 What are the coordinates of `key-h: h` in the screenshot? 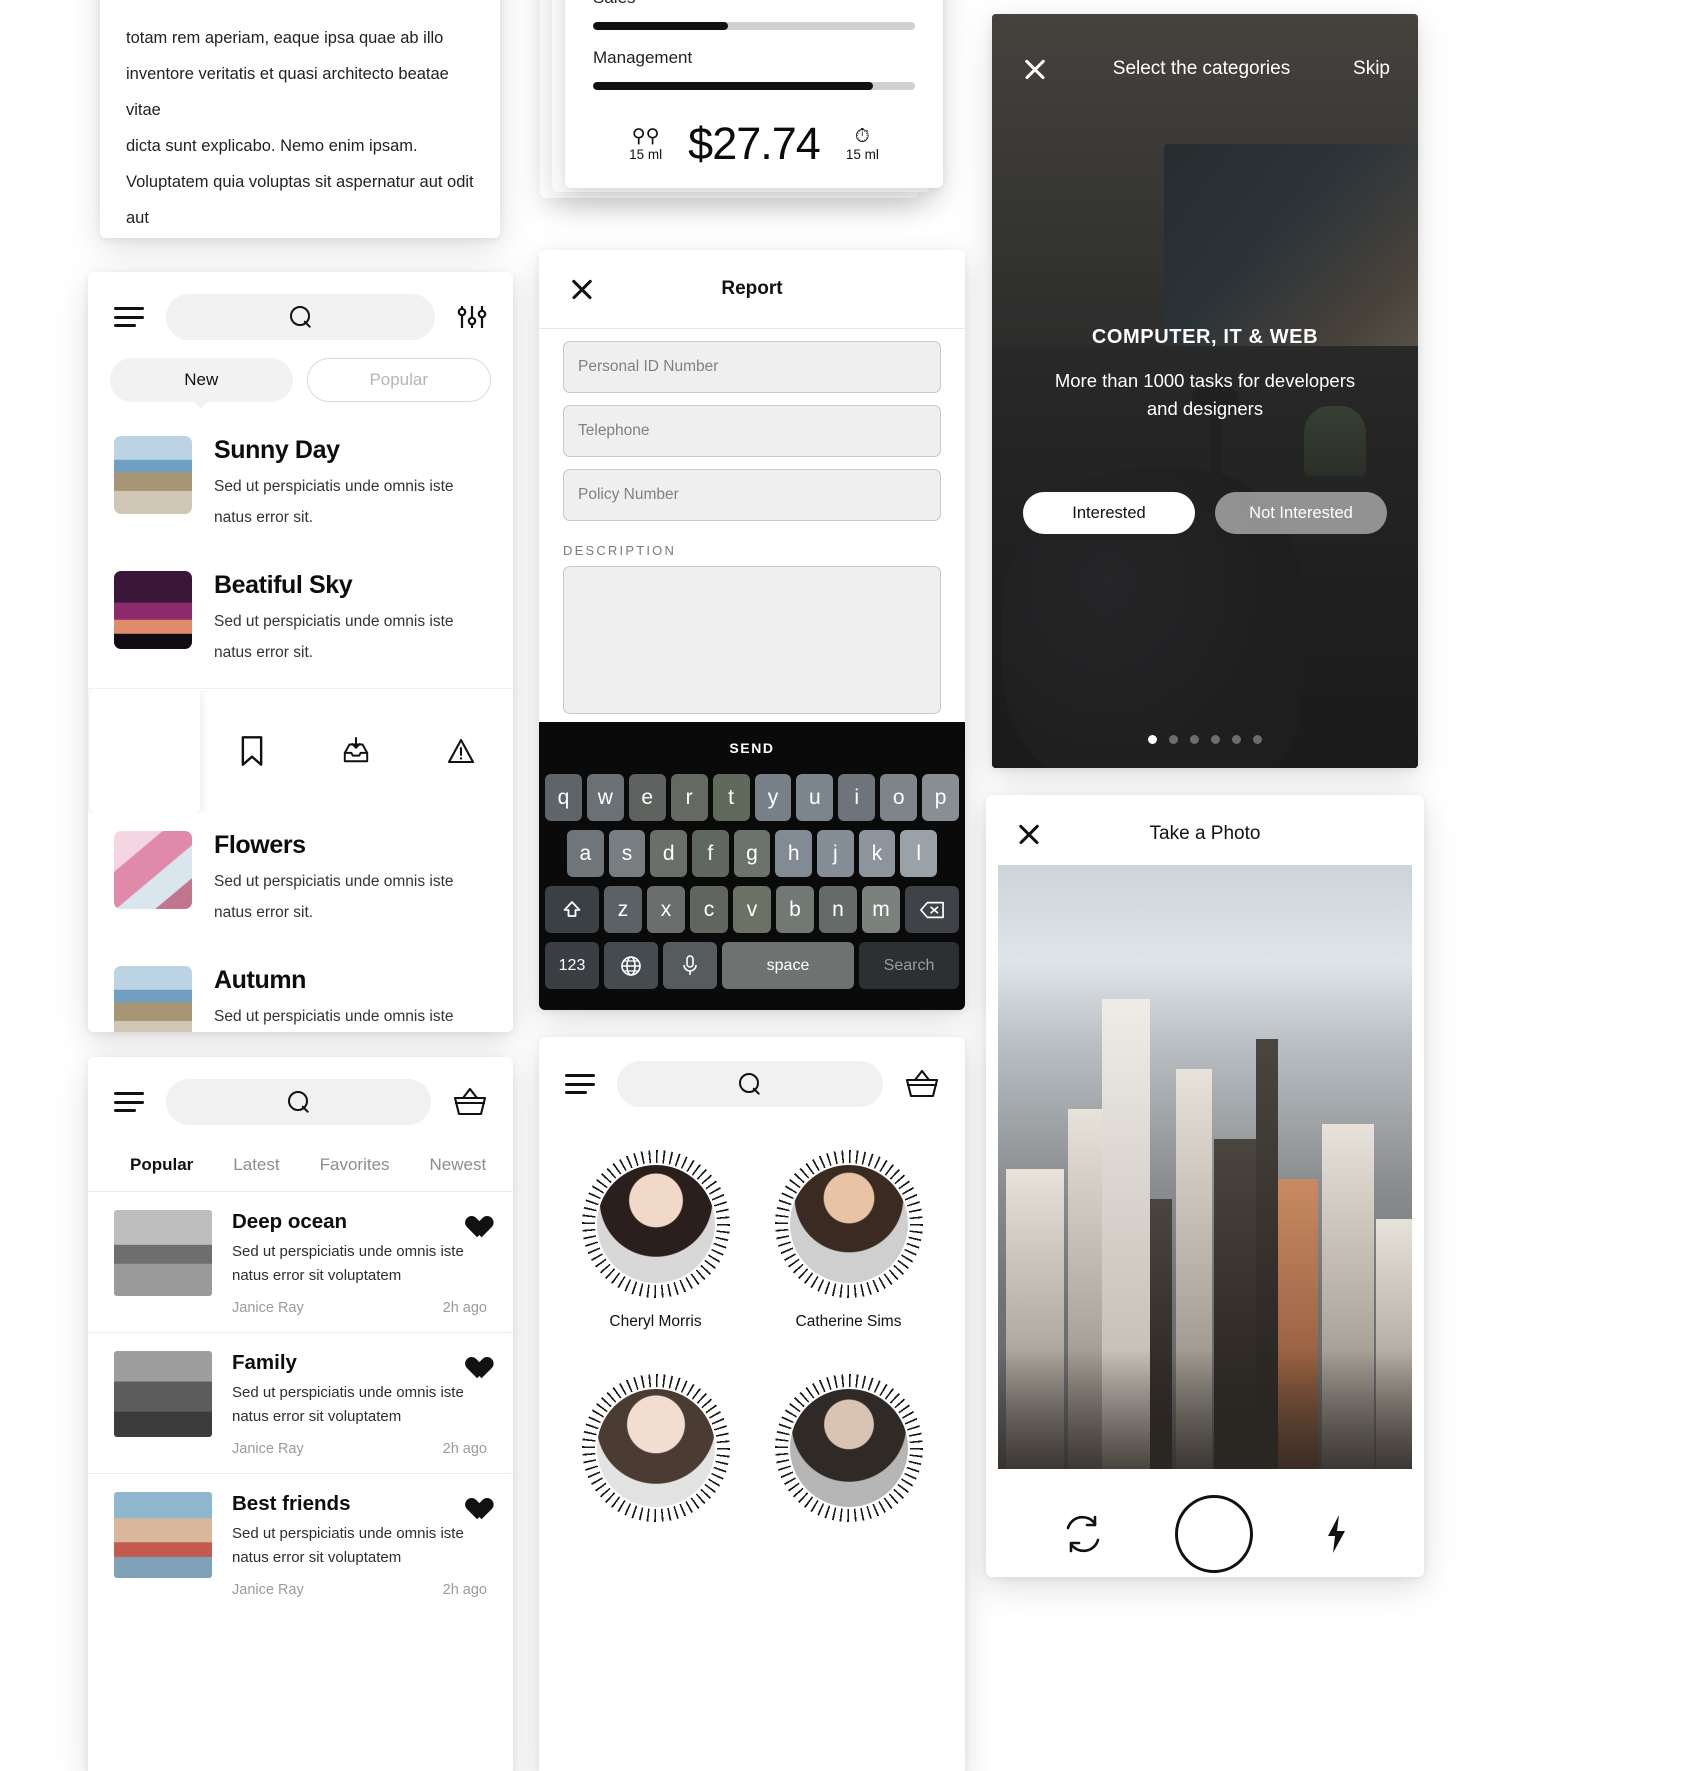 It's located at (794, 853).